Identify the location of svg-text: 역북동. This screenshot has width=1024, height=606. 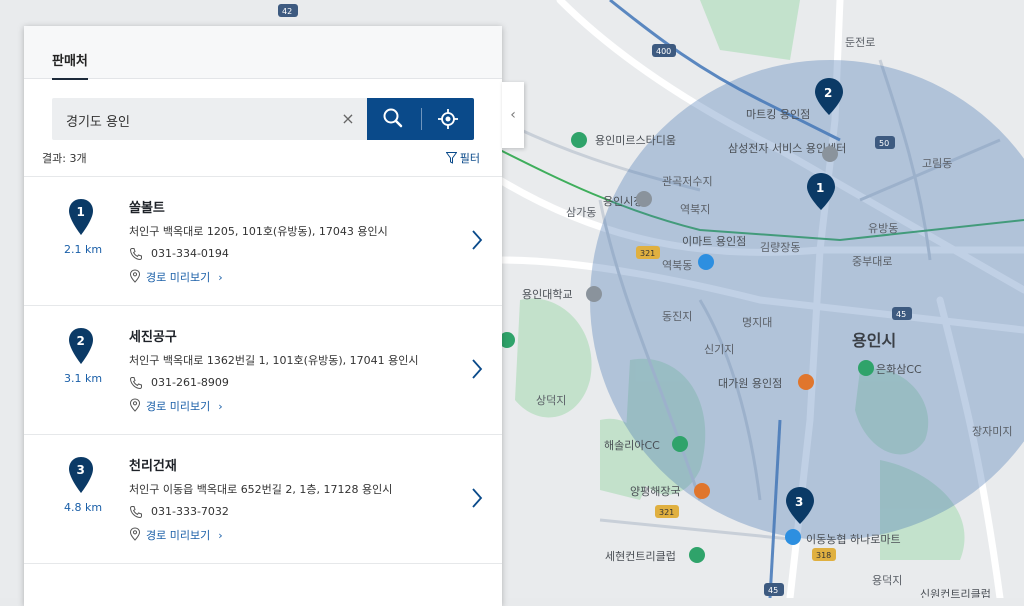
(677, 265).